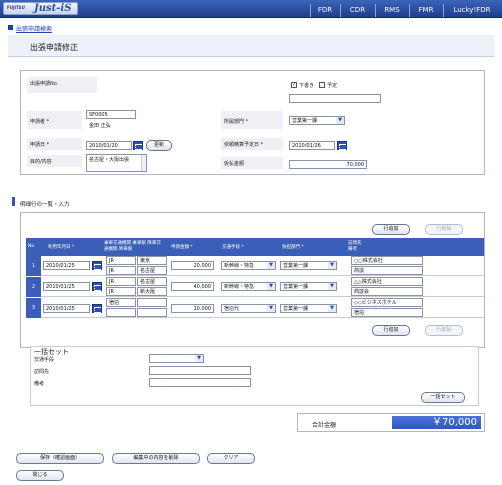  Describe the element at coordinates (387, 270) in the screenshot. I see `row-note-field: 商談` at that location.